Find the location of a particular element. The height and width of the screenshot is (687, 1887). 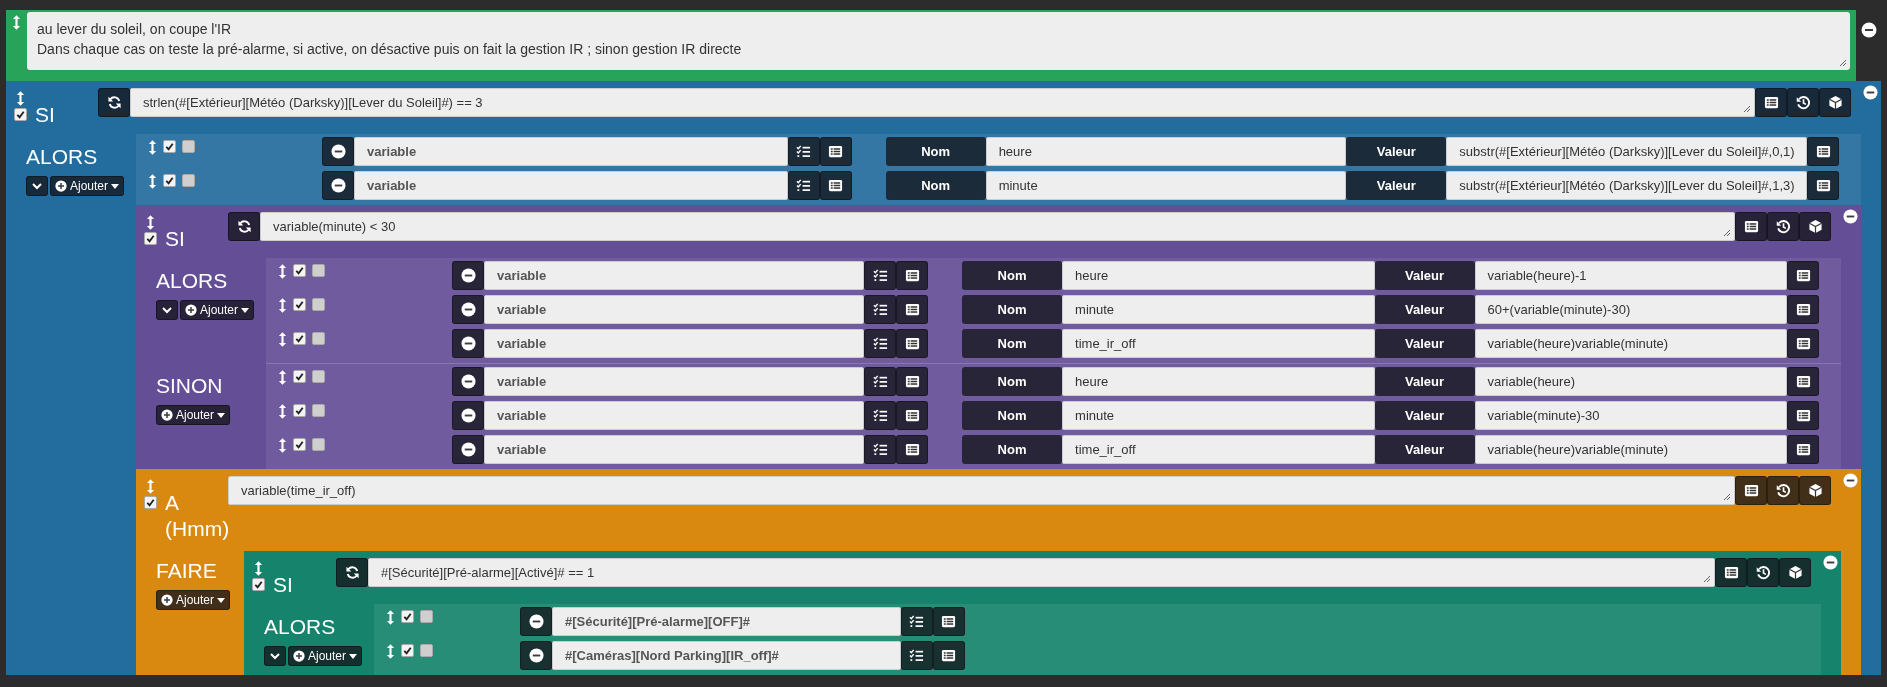

name-field: time_ir_off is located at coordinates (1218, 343).